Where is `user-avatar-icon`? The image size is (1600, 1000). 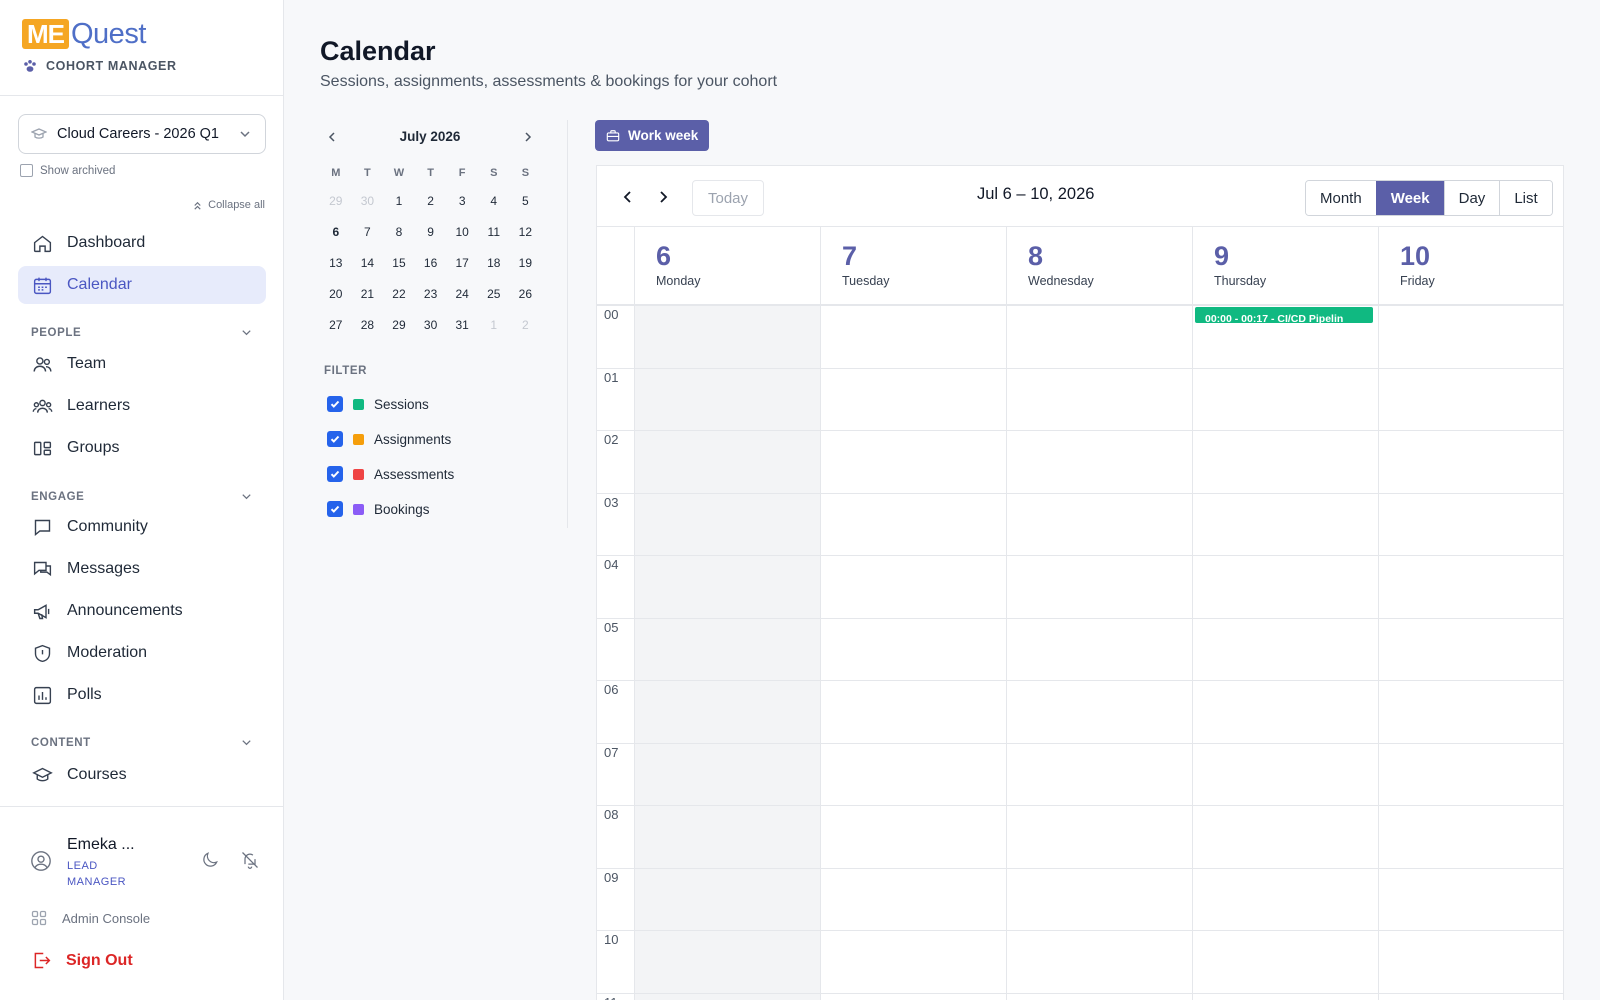
user-avatar-icon is located at coordinates (41, 861).